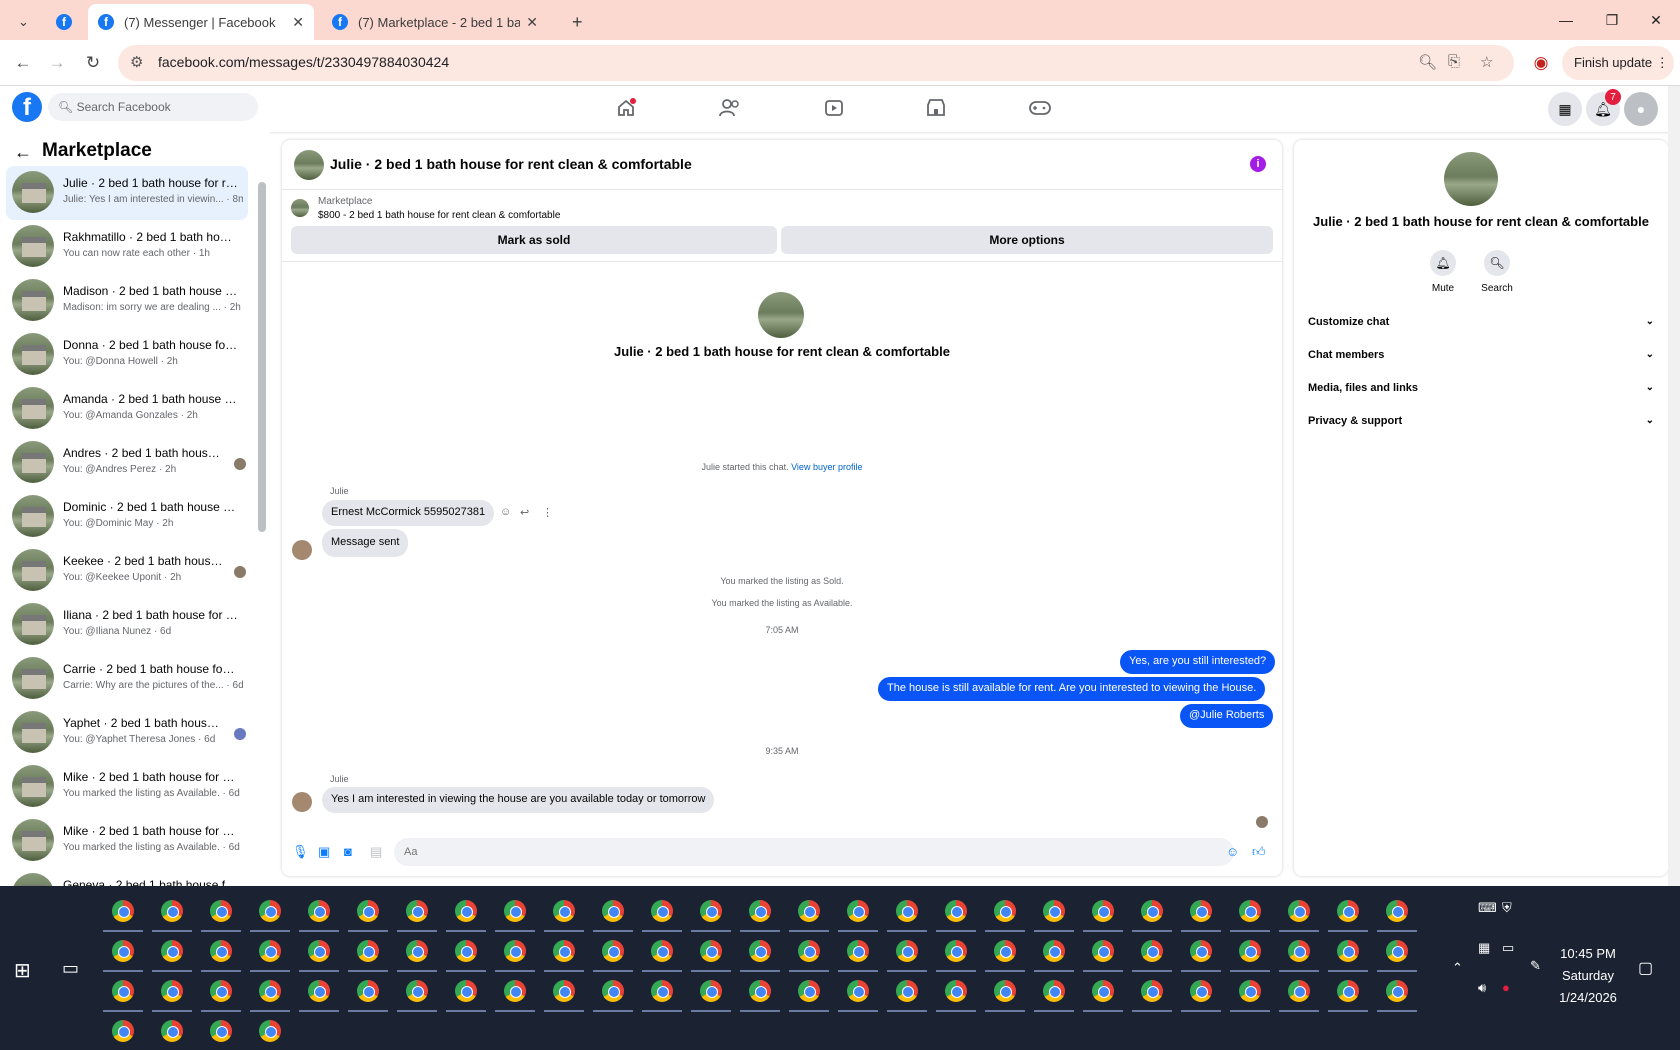  I want to click on reply-icon: ↩, so click(524, 512).